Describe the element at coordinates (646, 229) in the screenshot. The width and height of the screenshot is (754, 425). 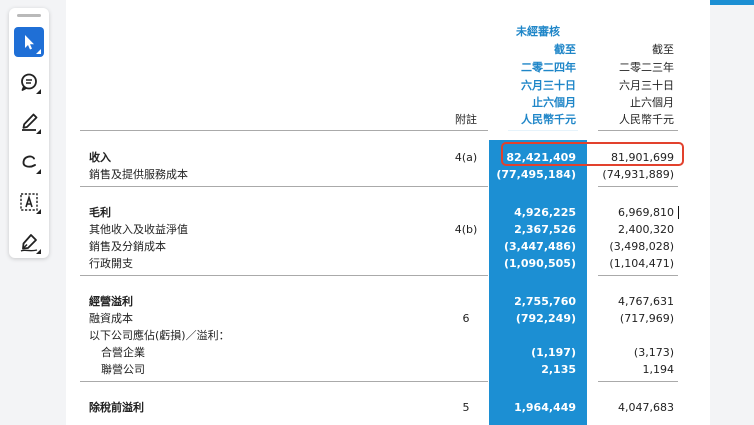
I see `row-value-2023: 2,400,320` at that location.